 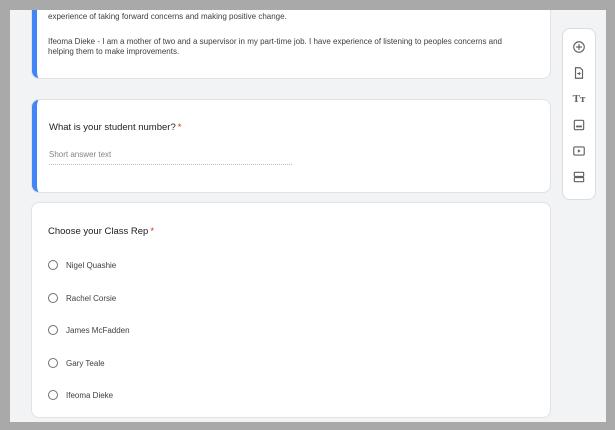 What do you see at coordinates (579, 47) in the screenshot?
I see `add-question-icon` at bounding box center [579, 47].